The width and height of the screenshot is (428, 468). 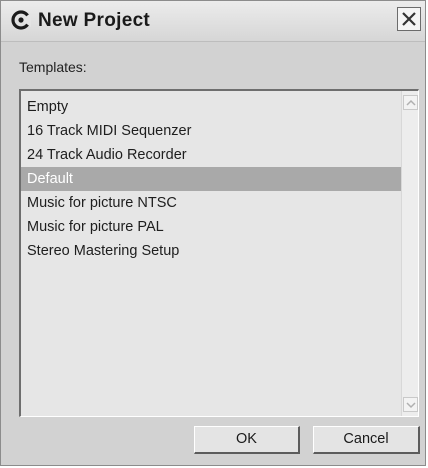 What do you see at coordinates (211, 131) in the screenshot?
I see `list-item: 16 Track MIDI Sequenzer` at bounding box center [211, 131].